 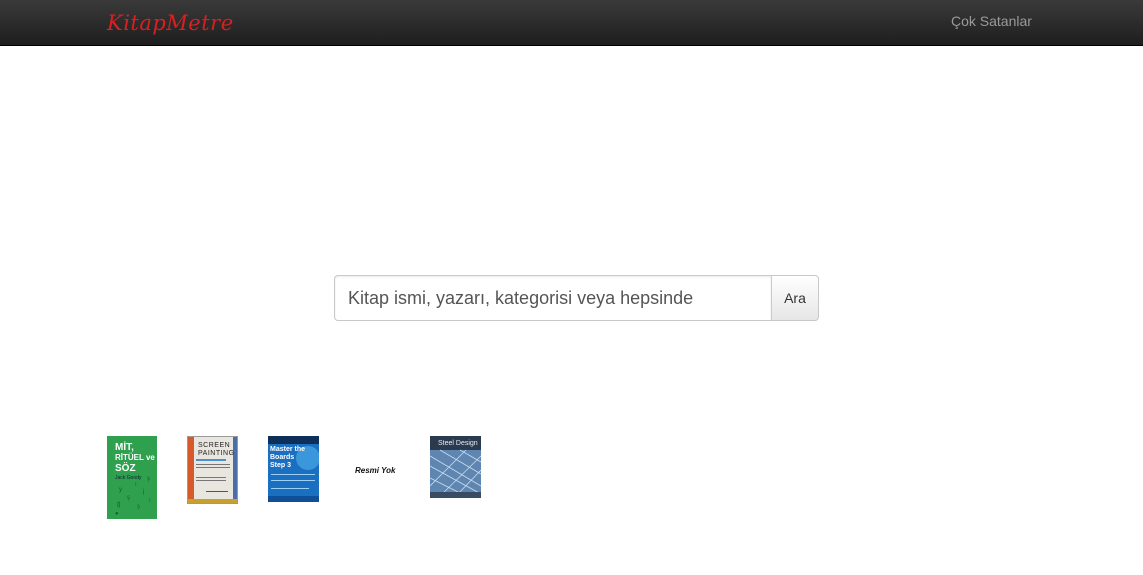 I want to click on book-5-title: Steel Design, so click(x=458, y=443).